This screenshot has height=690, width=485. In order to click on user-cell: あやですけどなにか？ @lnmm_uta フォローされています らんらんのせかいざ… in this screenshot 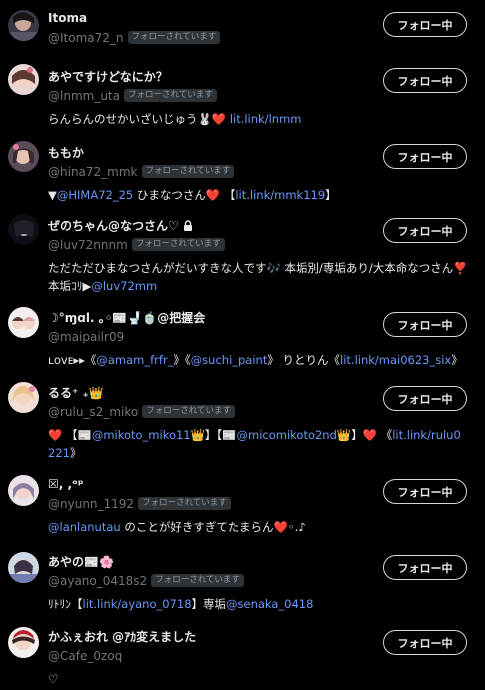, I will do `click(242, 96)`.